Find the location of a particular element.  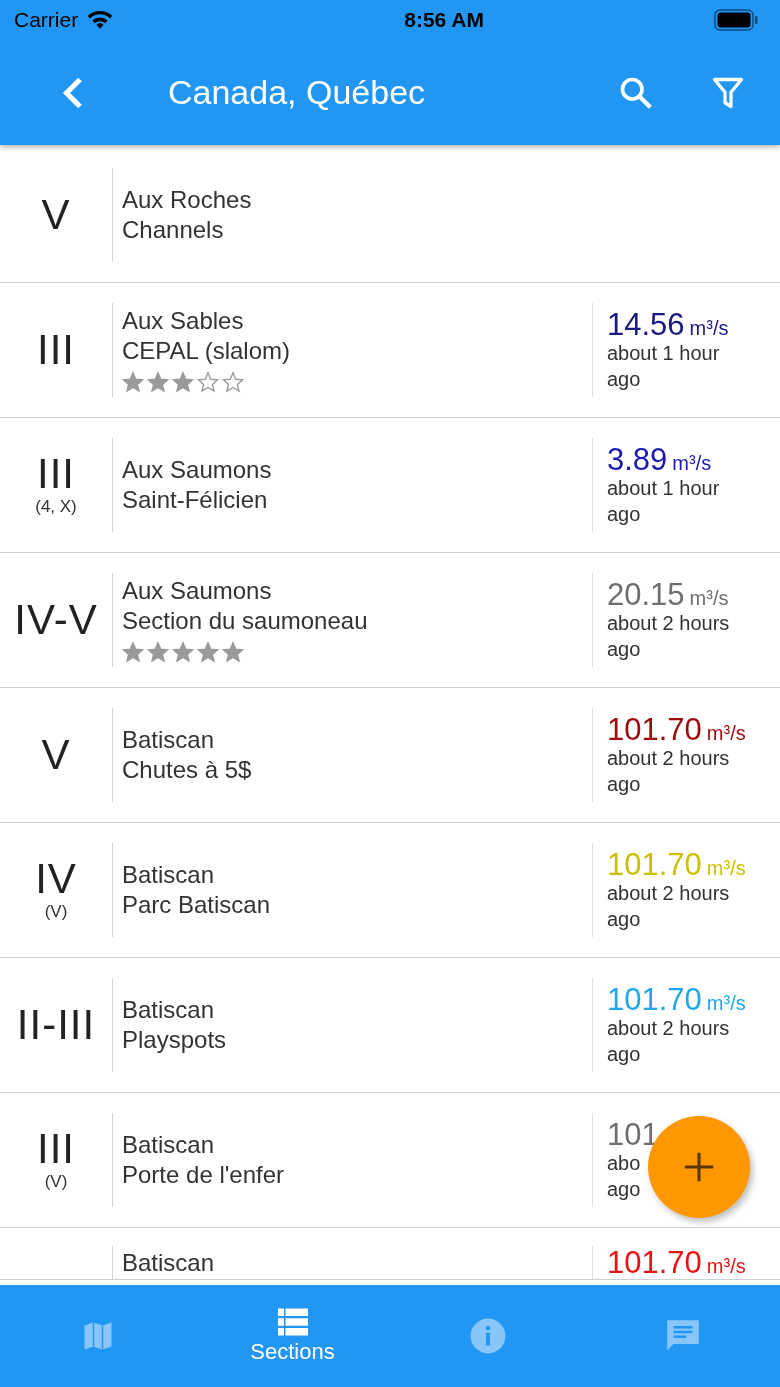

info-icon is located at coordinates (487, 1336).